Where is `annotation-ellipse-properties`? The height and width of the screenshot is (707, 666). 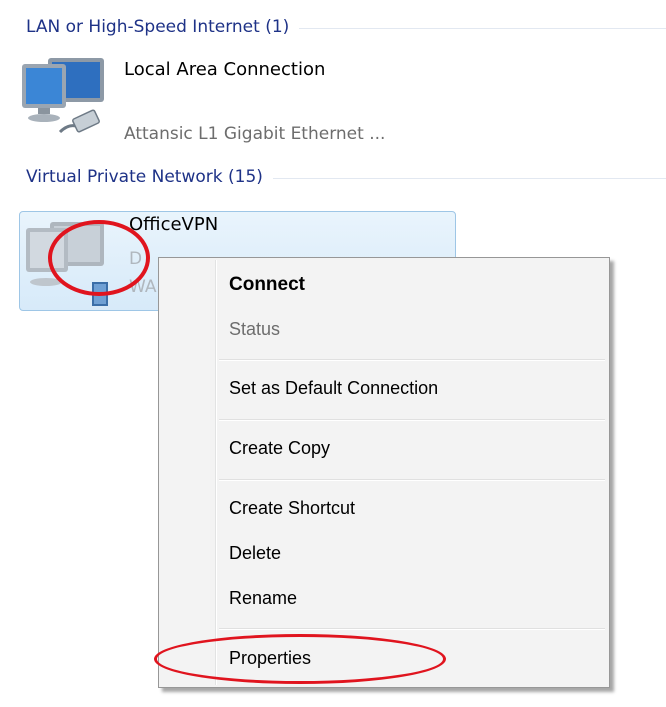 annotation-ellipse-properties is located at coordinates (300, 659).